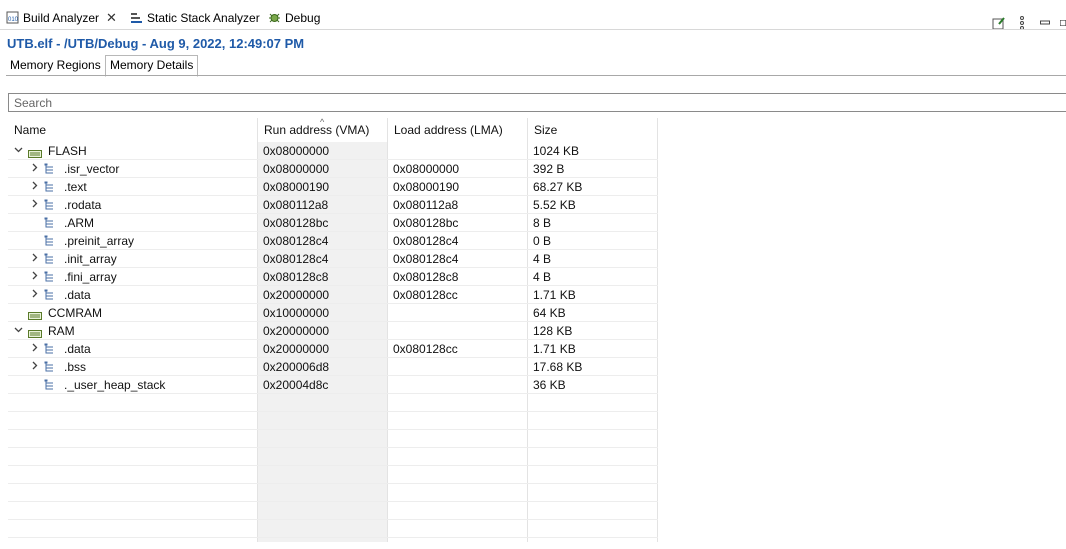 The height and width of the screenshot is (549, 1066). Describe the element at coordinates (542, 223) in the screenshot. I see `cell-size: 8 B` at that location.